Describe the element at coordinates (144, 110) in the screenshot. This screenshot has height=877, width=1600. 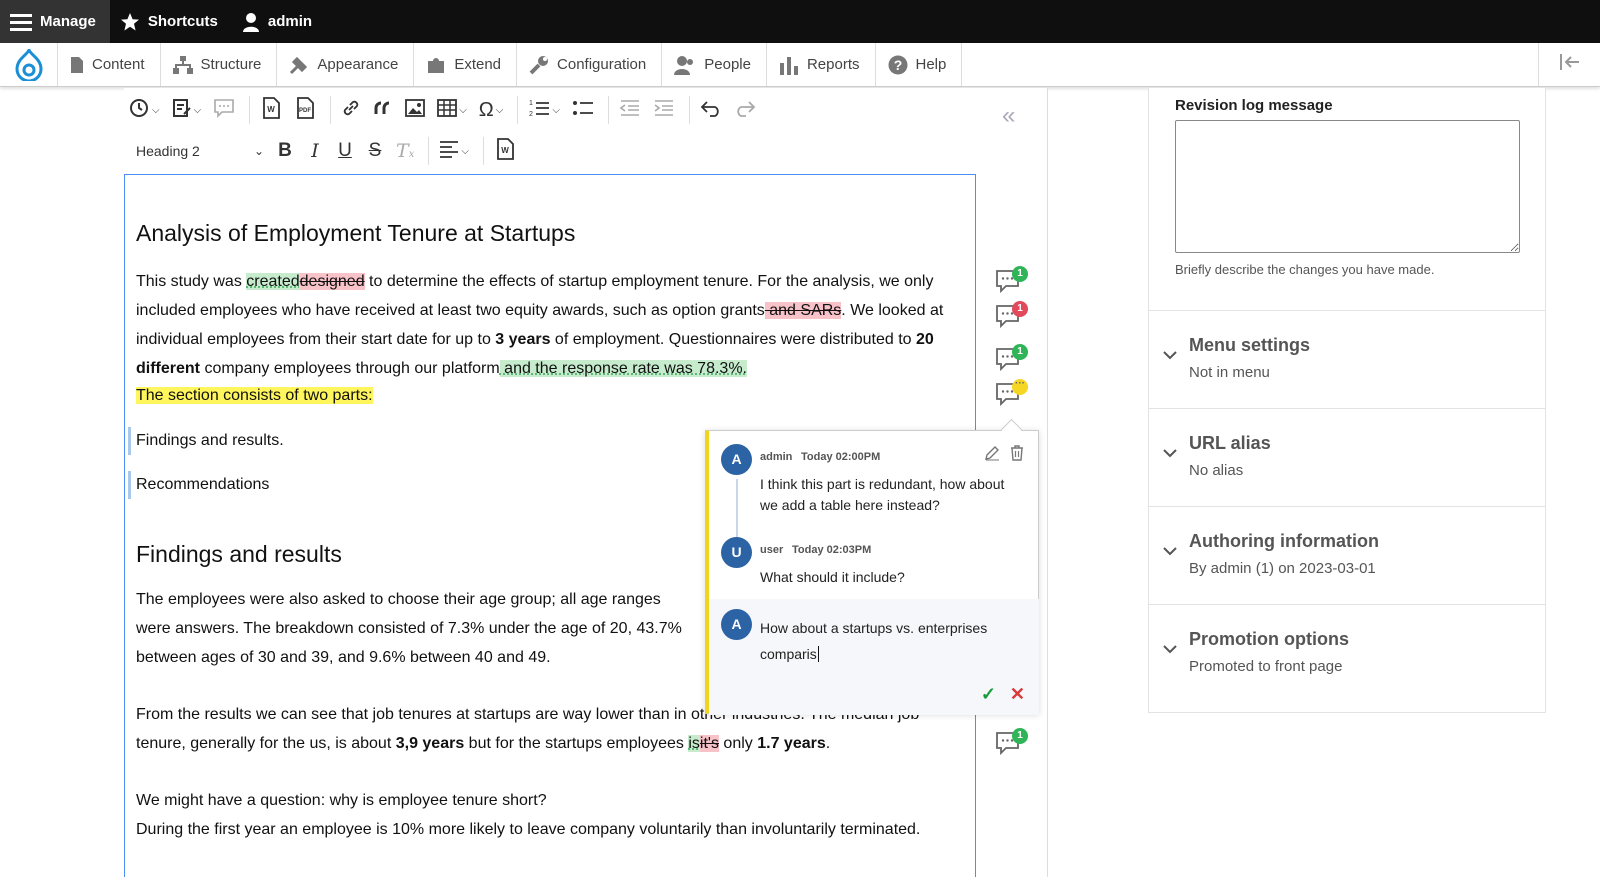
I see `revision-history-button: ⌵` at that location.